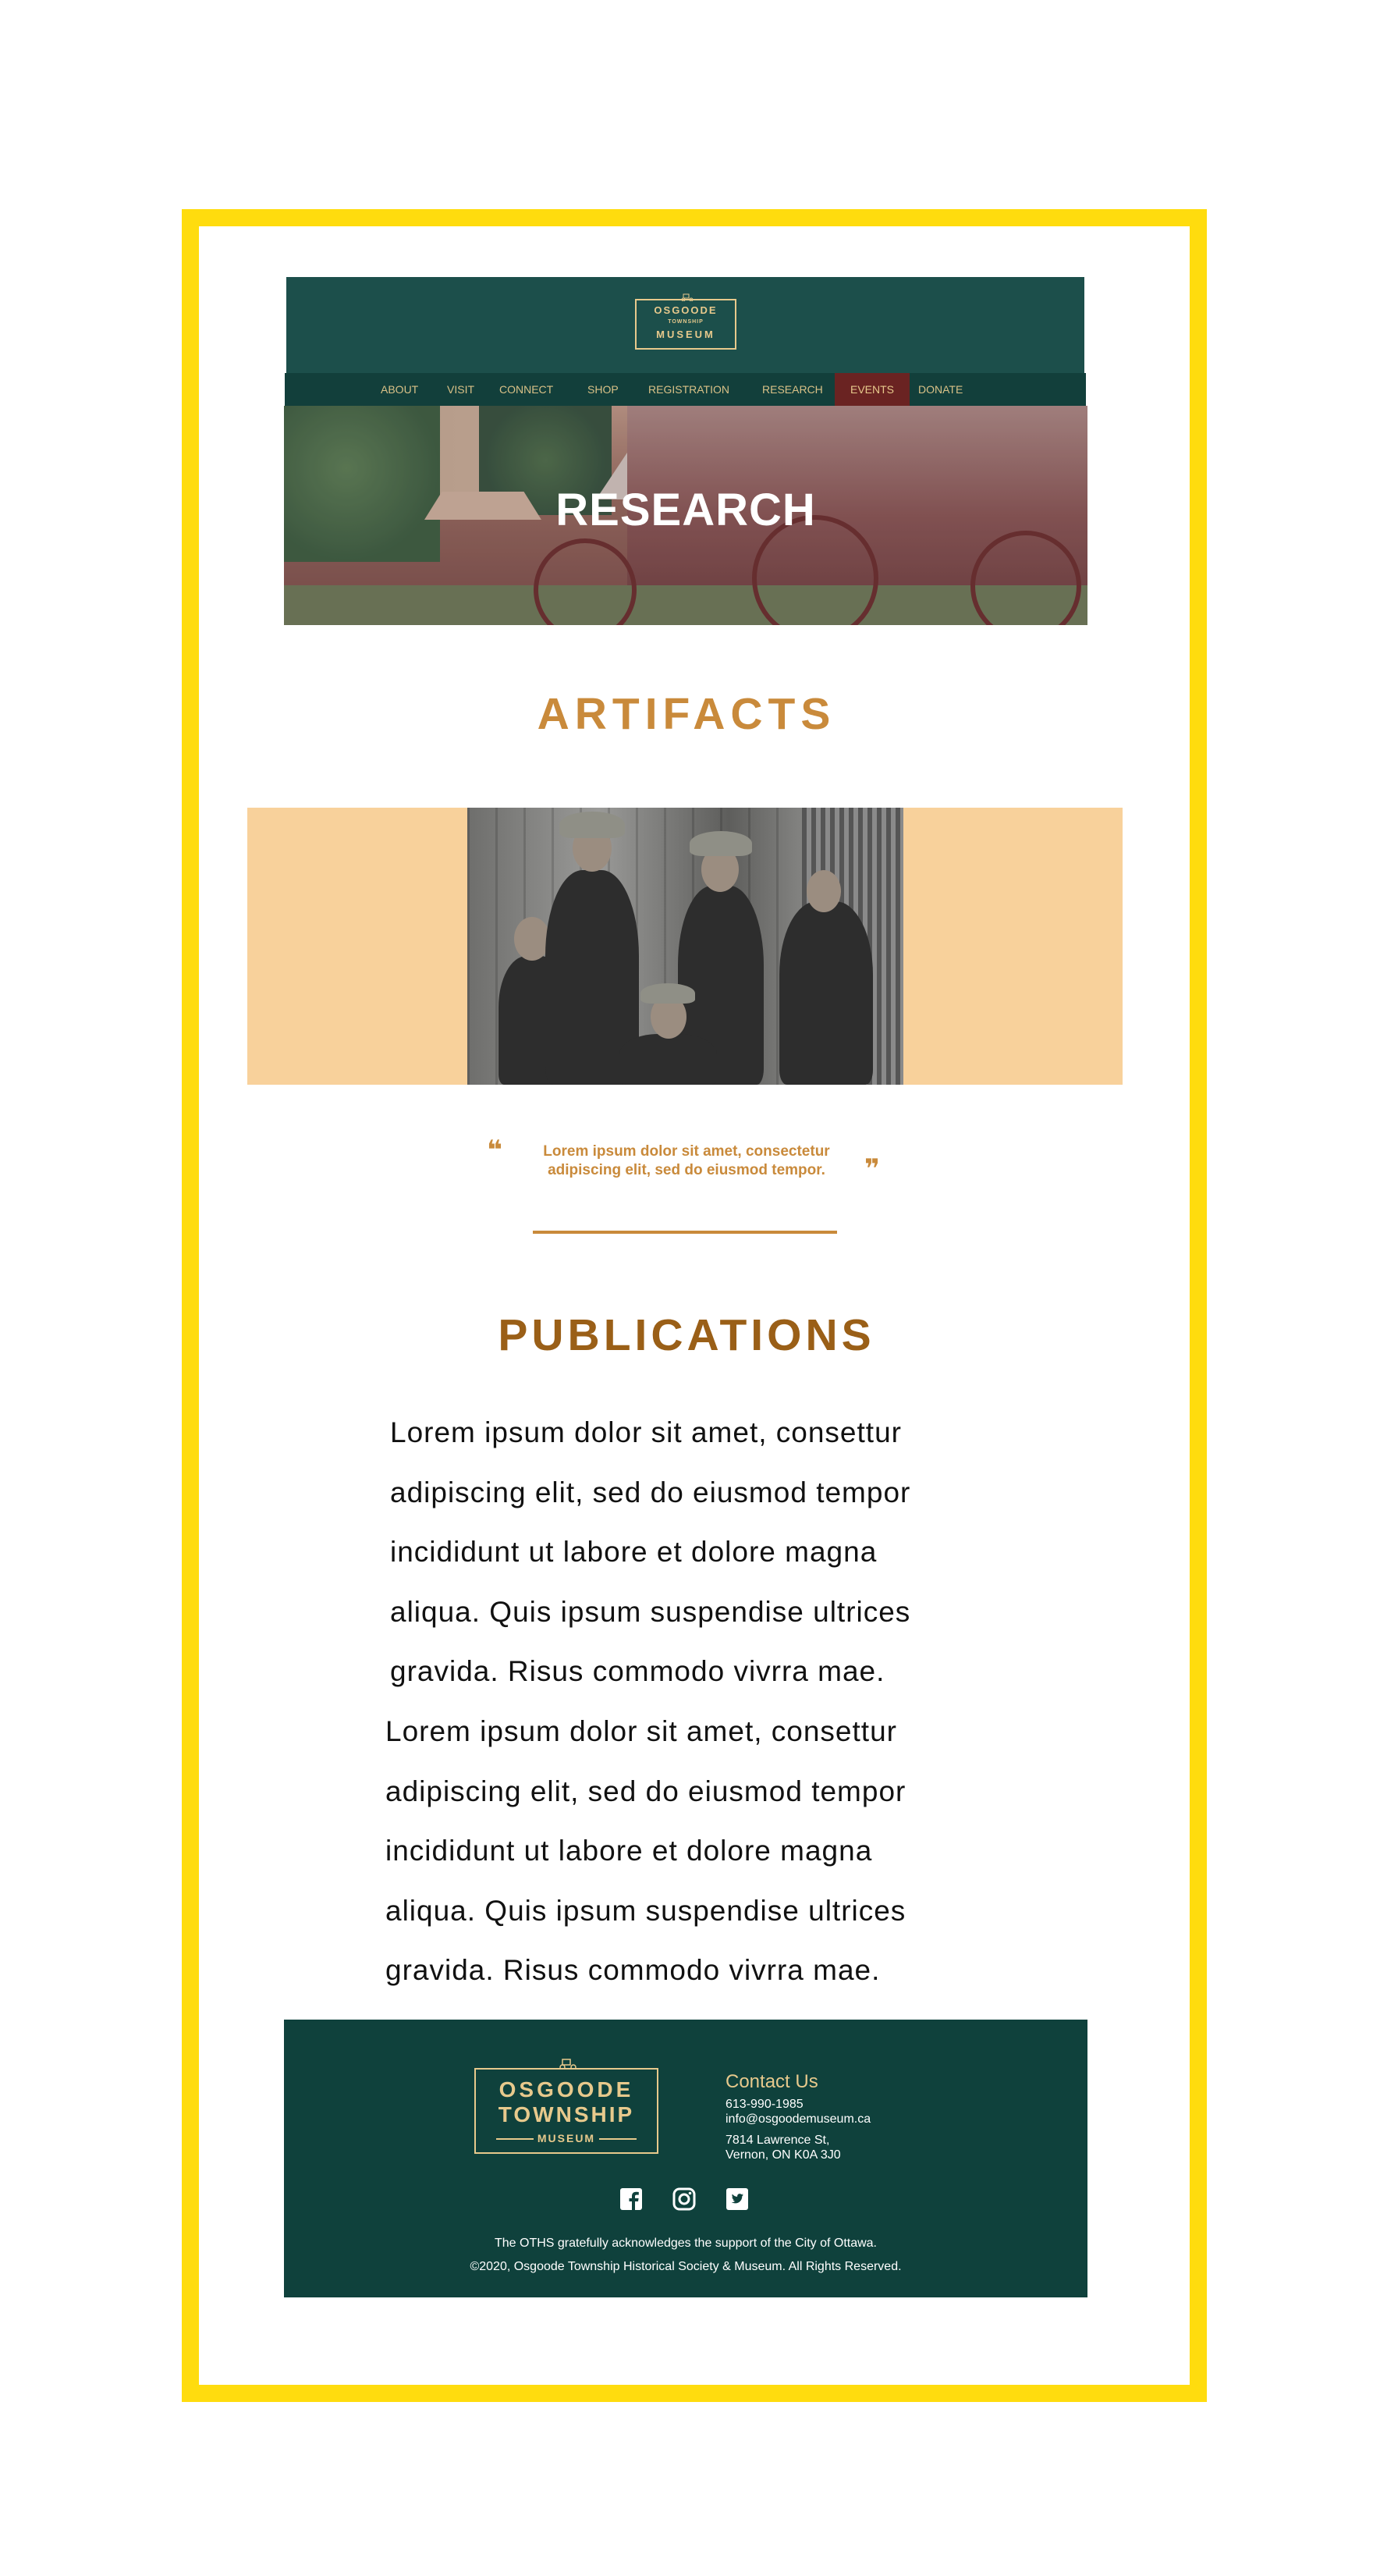  What do you see at coordinates (772, 2082) in the screenshot?
I see `contact-heading: Contact Us` at bounding box center [772, 2082].